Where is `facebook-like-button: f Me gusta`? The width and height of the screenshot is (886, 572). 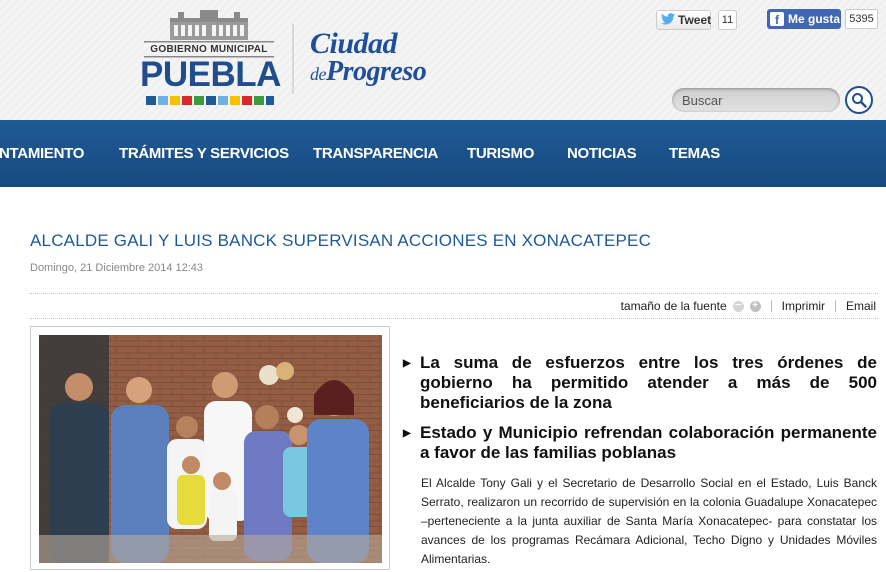 facebook-like-button: f Me gusta is located at coordinates (804, 19).